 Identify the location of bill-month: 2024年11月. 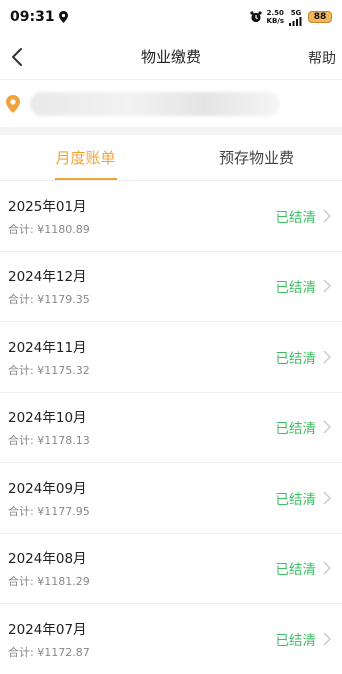
(47, 347).